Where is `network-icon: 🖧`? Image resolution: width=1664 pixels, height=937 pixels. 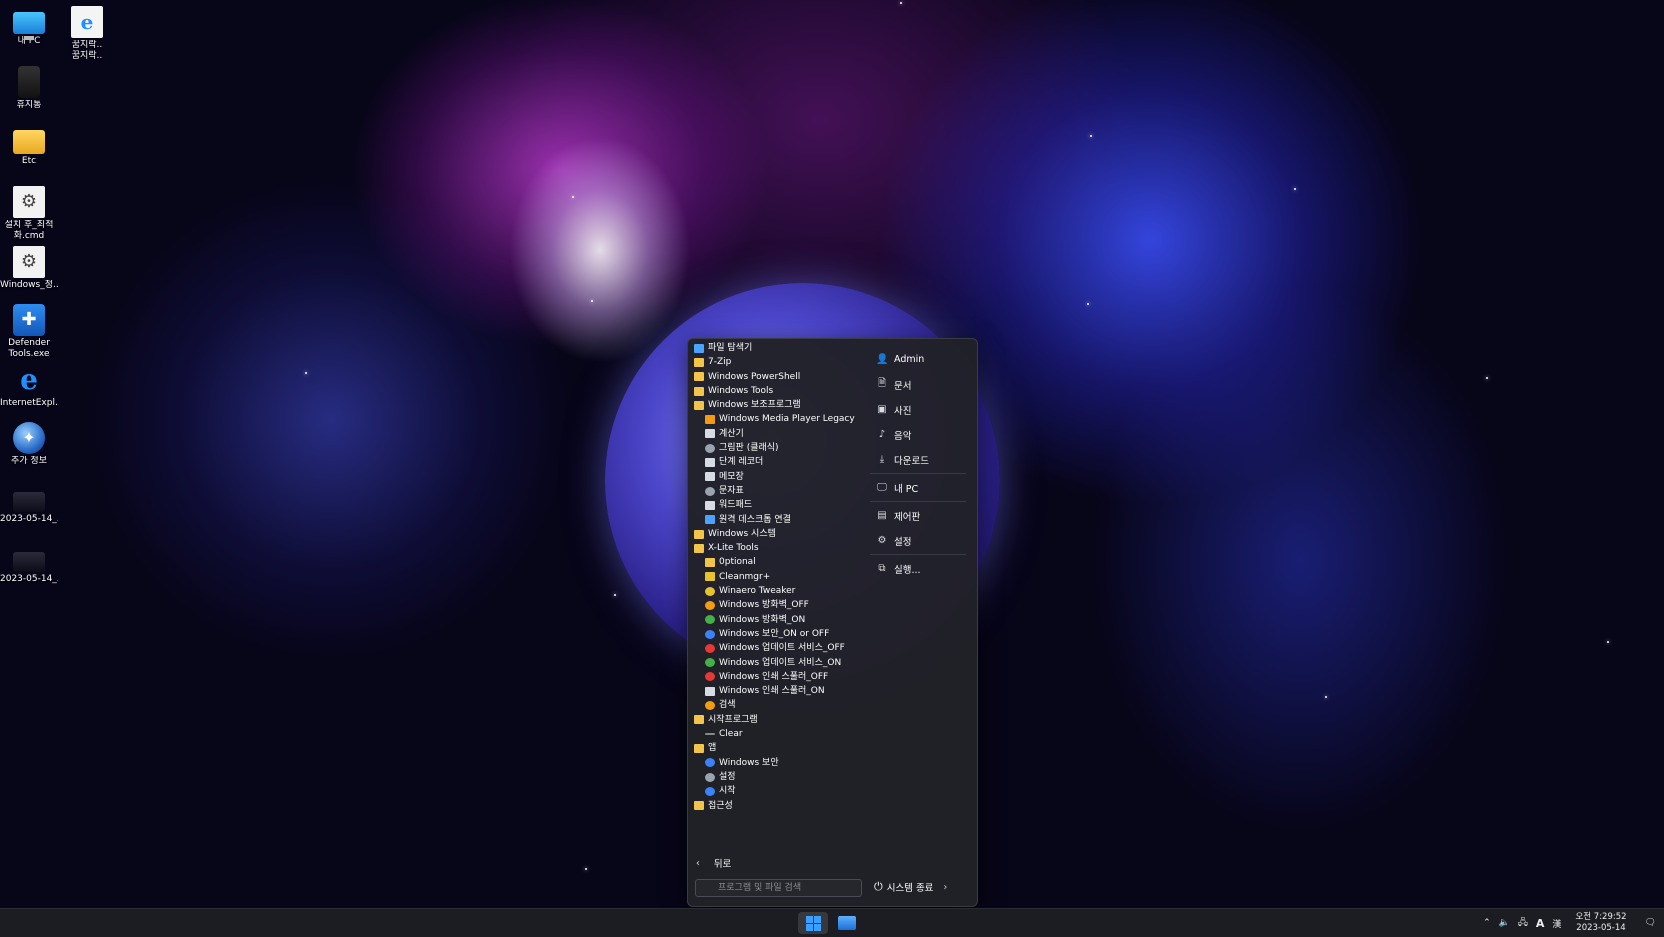 network-icon: 🖧 is located at coordinates (1523, 923).